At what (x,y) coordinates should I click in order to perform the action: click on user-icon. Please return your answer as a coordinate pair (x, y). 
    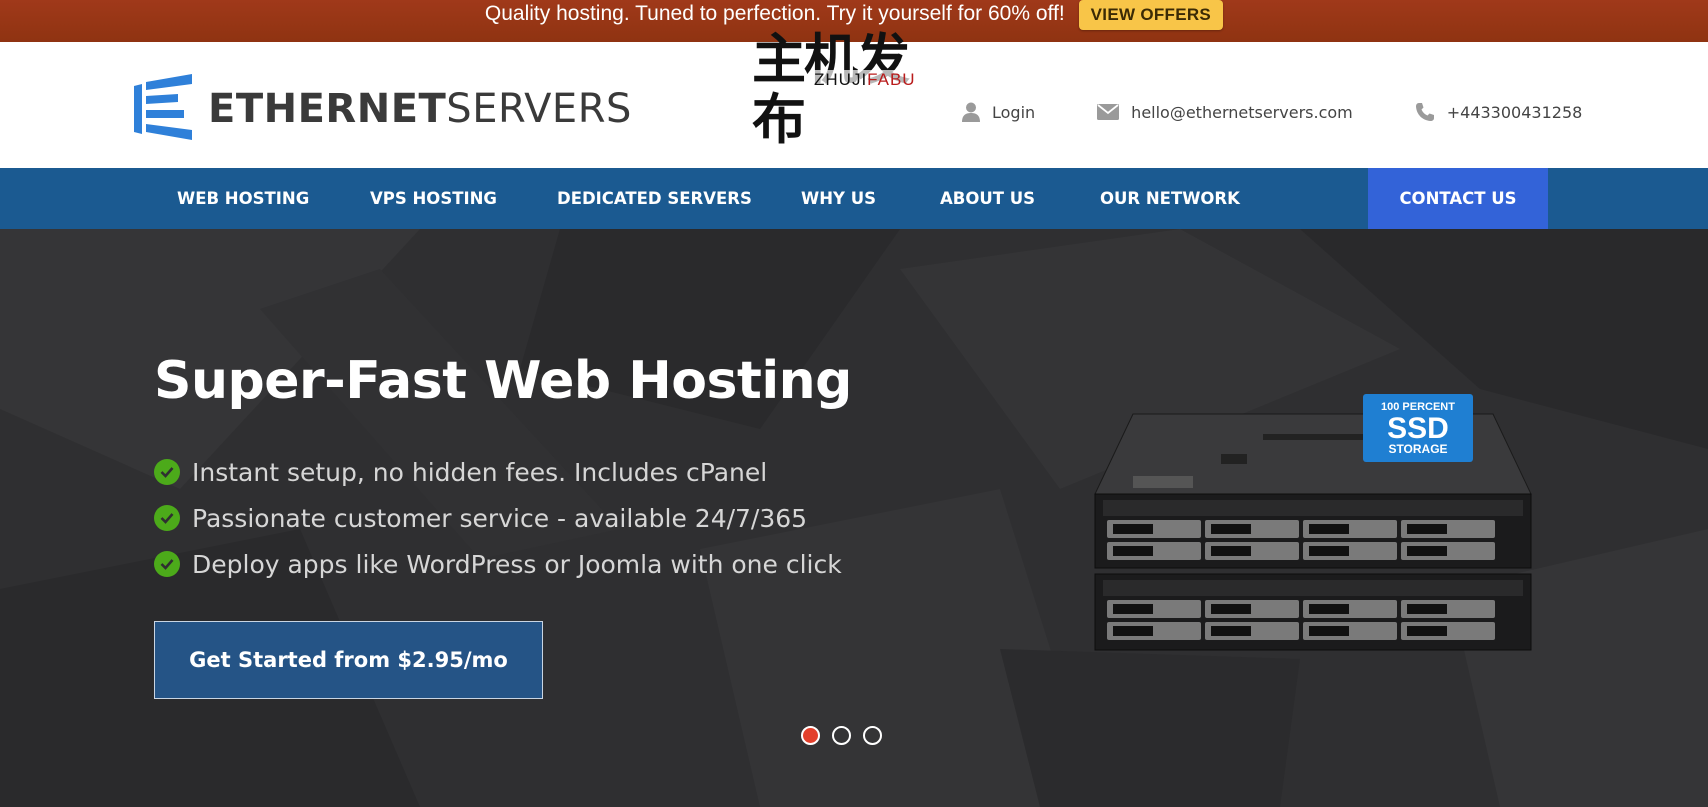
    Looking at the image, I should click on (971, 112).